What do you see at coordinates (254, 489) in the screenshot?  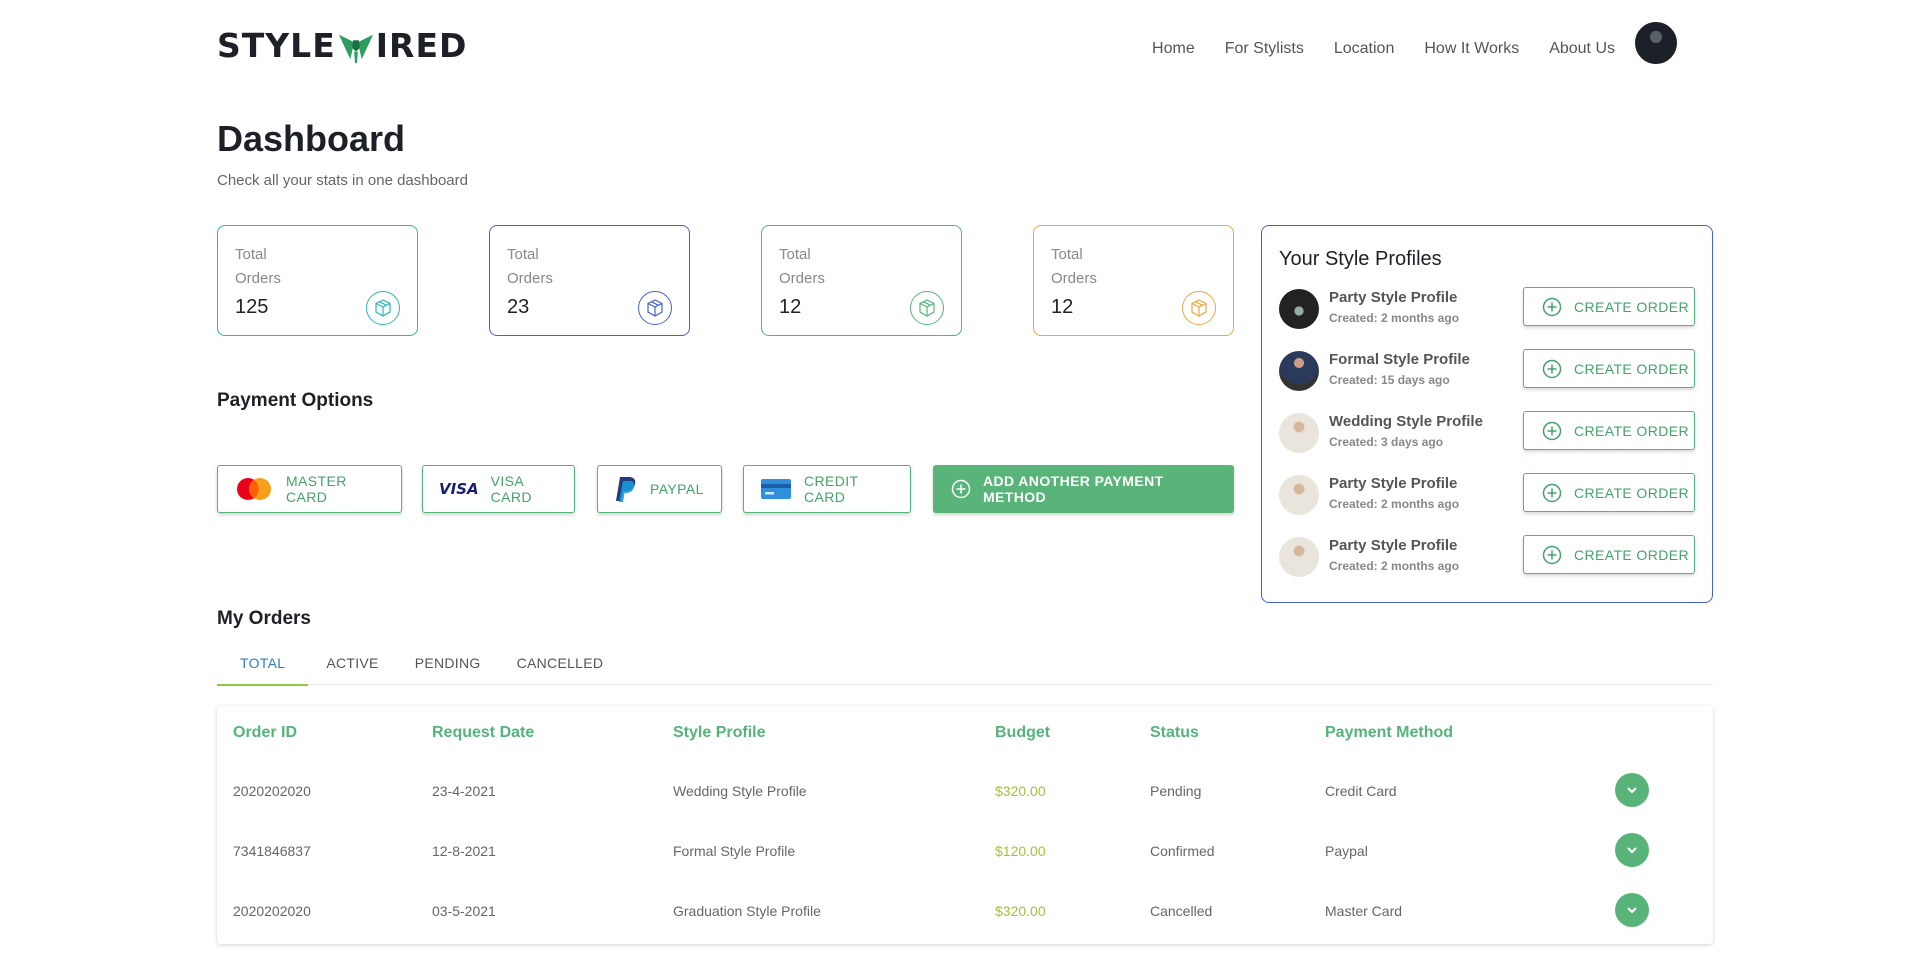 I see `mastercard-icon` at bounding box center [254, 489].